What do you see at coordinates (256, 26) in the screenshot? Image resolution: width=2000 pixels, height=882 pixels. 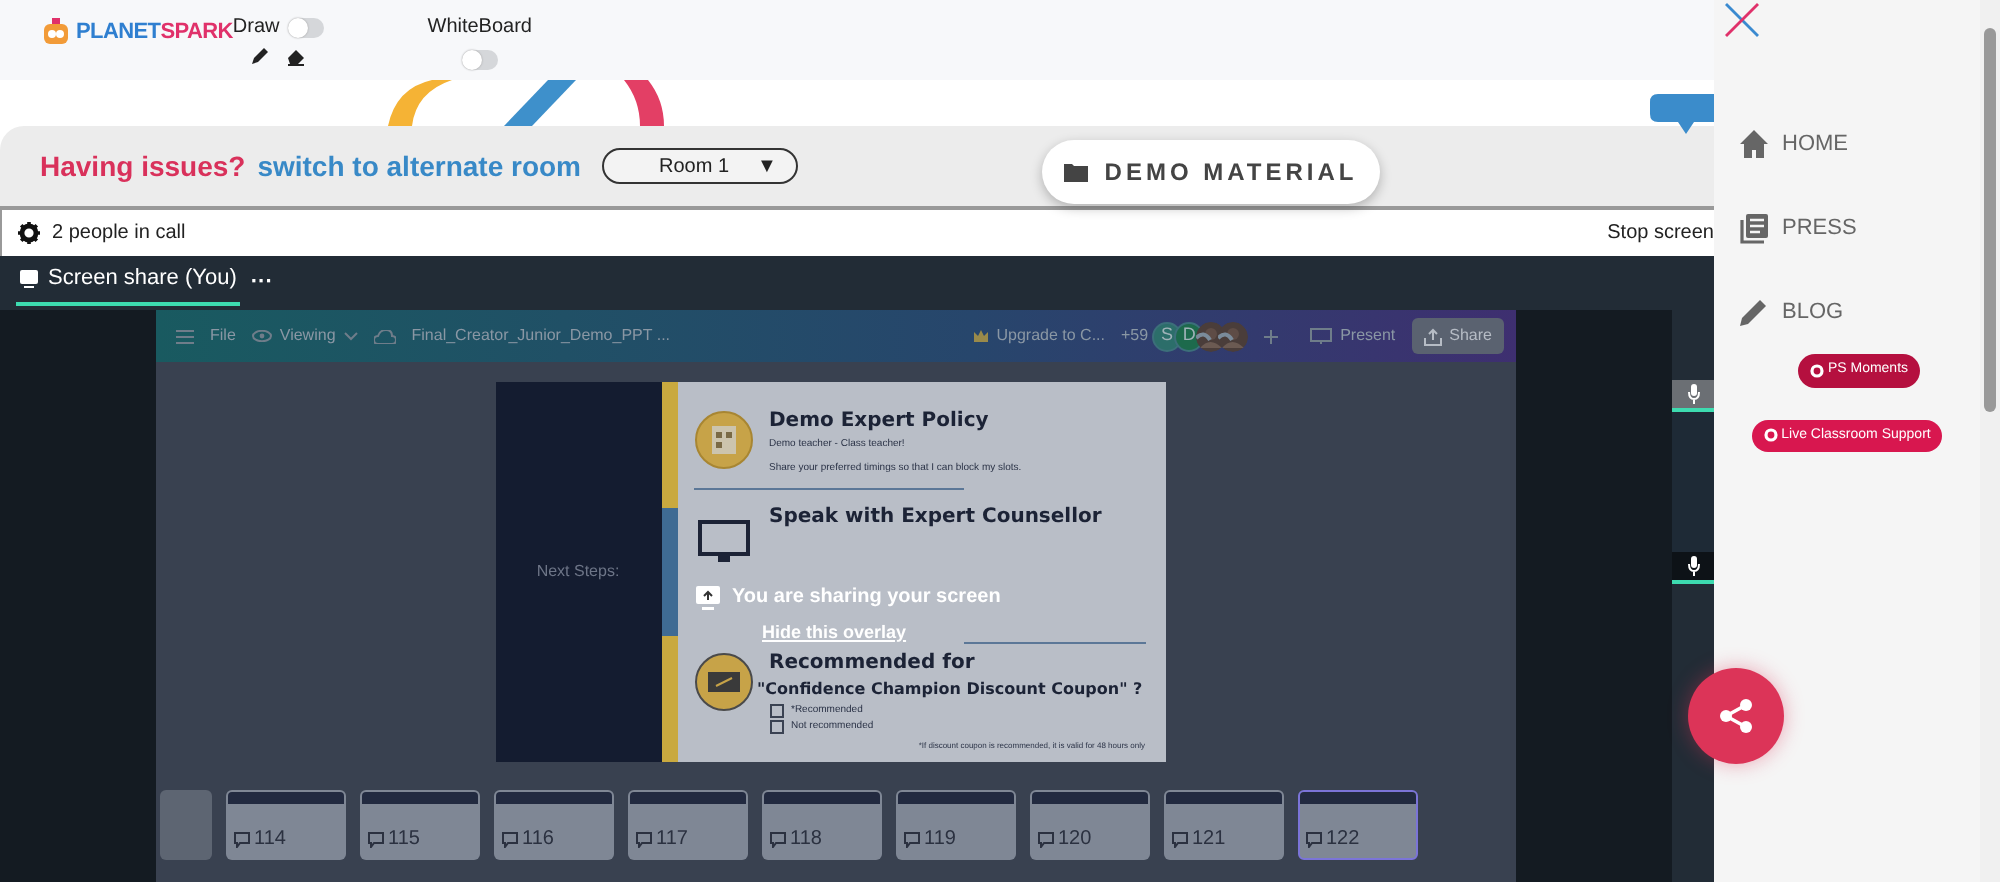 I see `toggle-label: Draw` at bounding box center [256, 26].